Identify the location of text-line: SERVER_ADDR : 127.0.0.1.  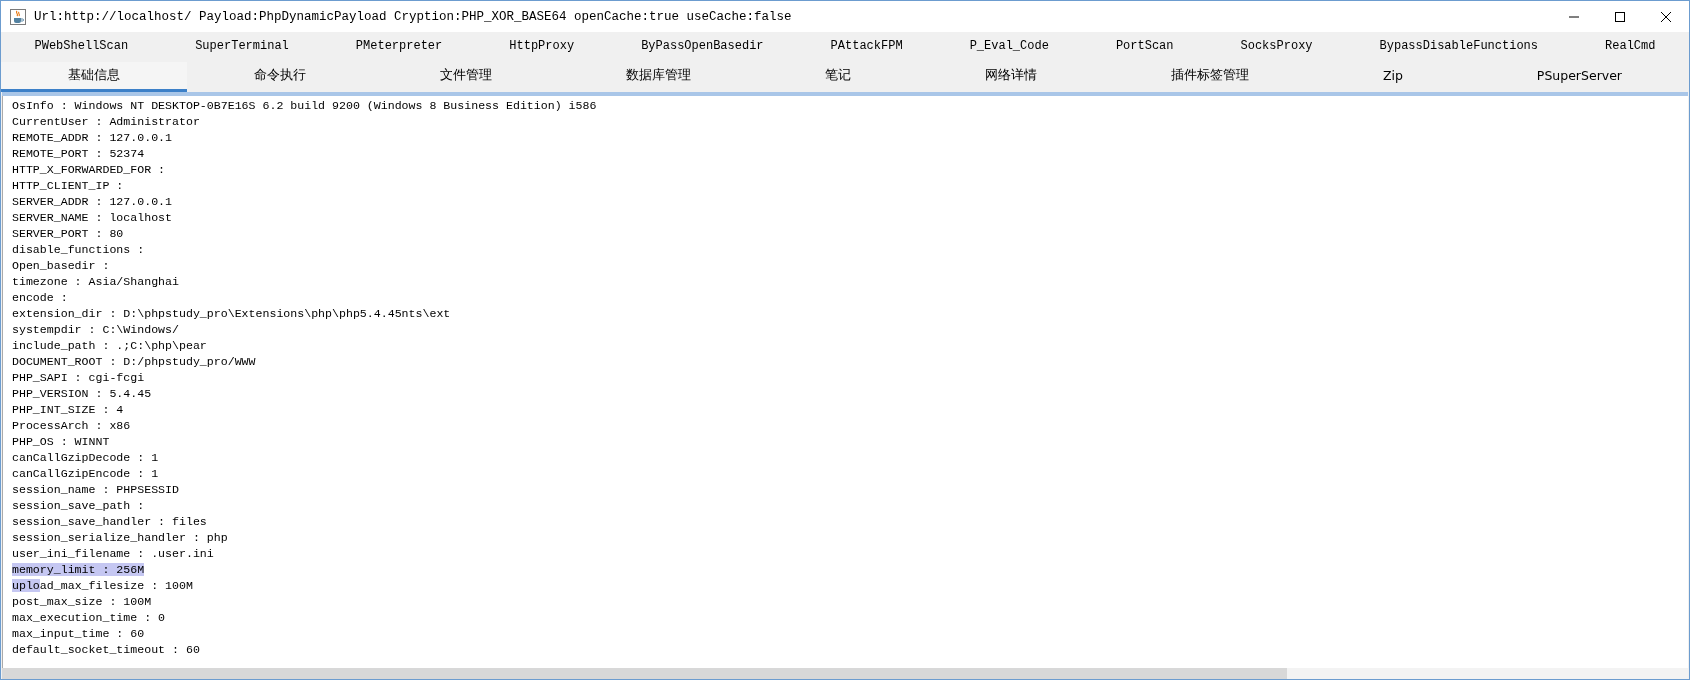
(92, 202).